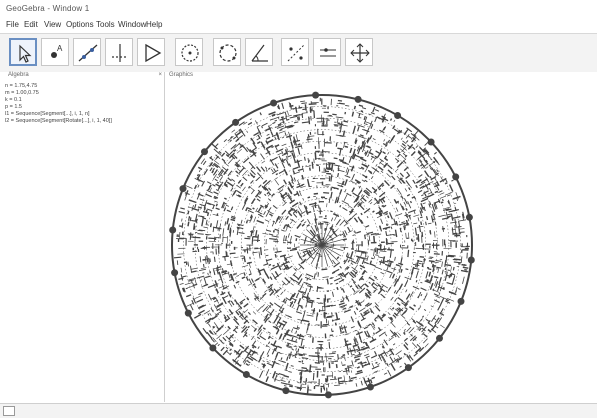  I want to click on line-icon, so click(88, 53).